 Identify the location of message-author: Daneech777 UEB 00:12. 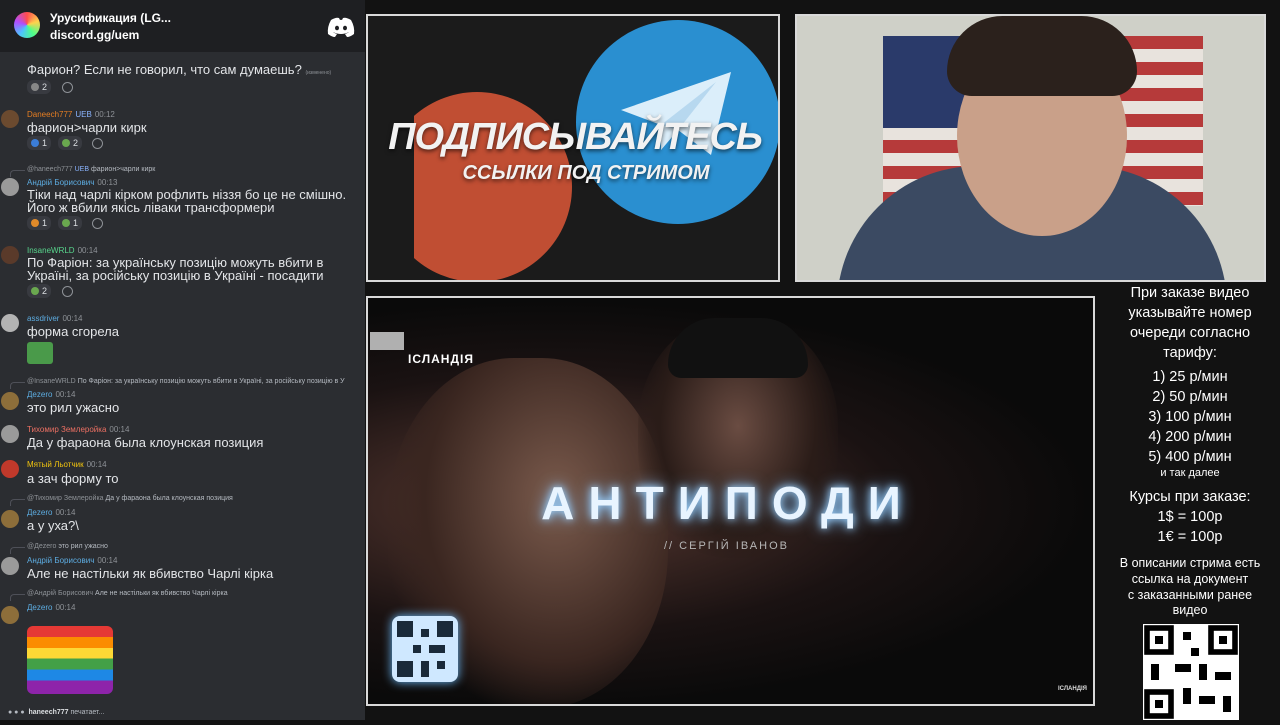
(71, 114).